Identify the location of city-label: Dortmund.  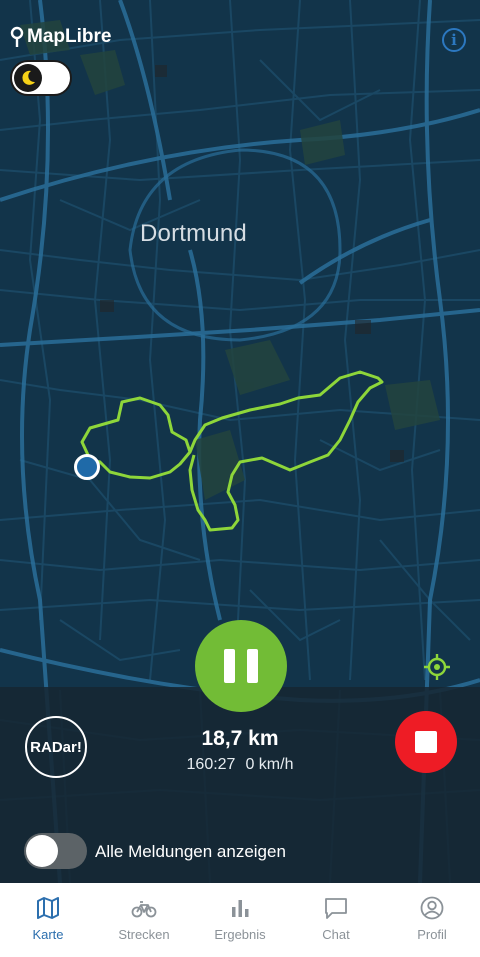
(193, 233).